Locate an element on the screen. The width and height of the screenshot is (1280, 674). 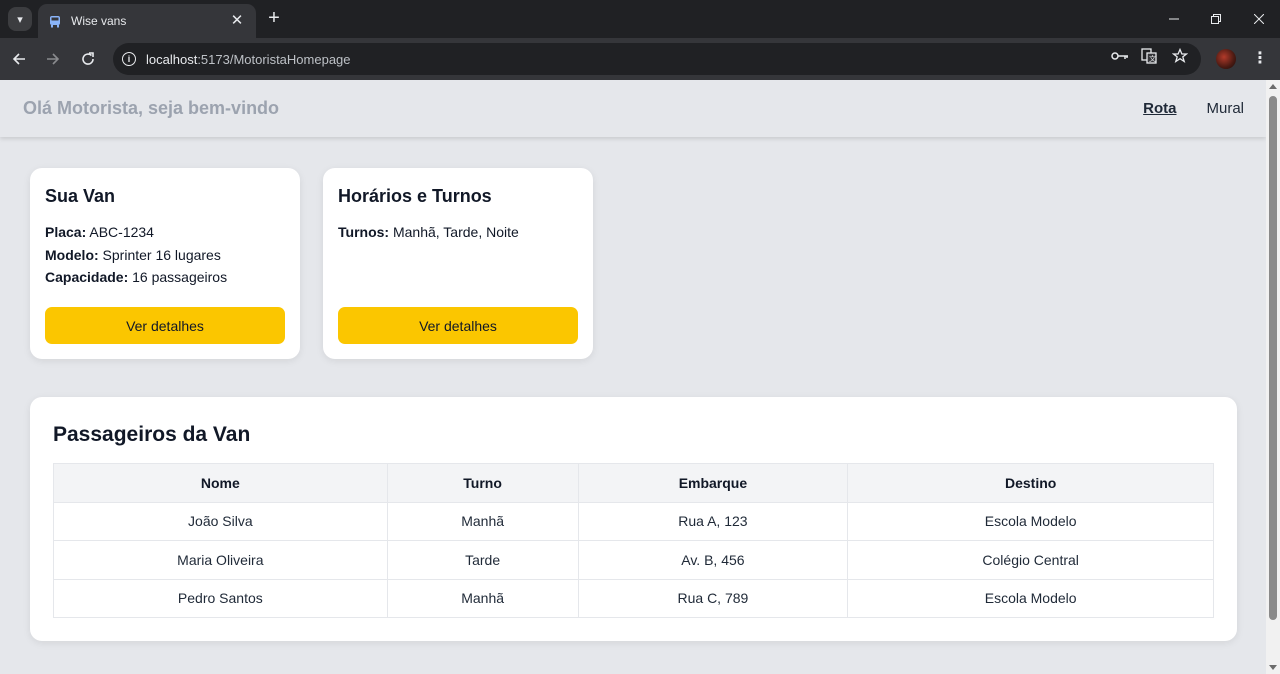
browser-toolbar: i localhost:5173/MotoristaHomepage 文 ⋮ is located at coordinates (640, 59).